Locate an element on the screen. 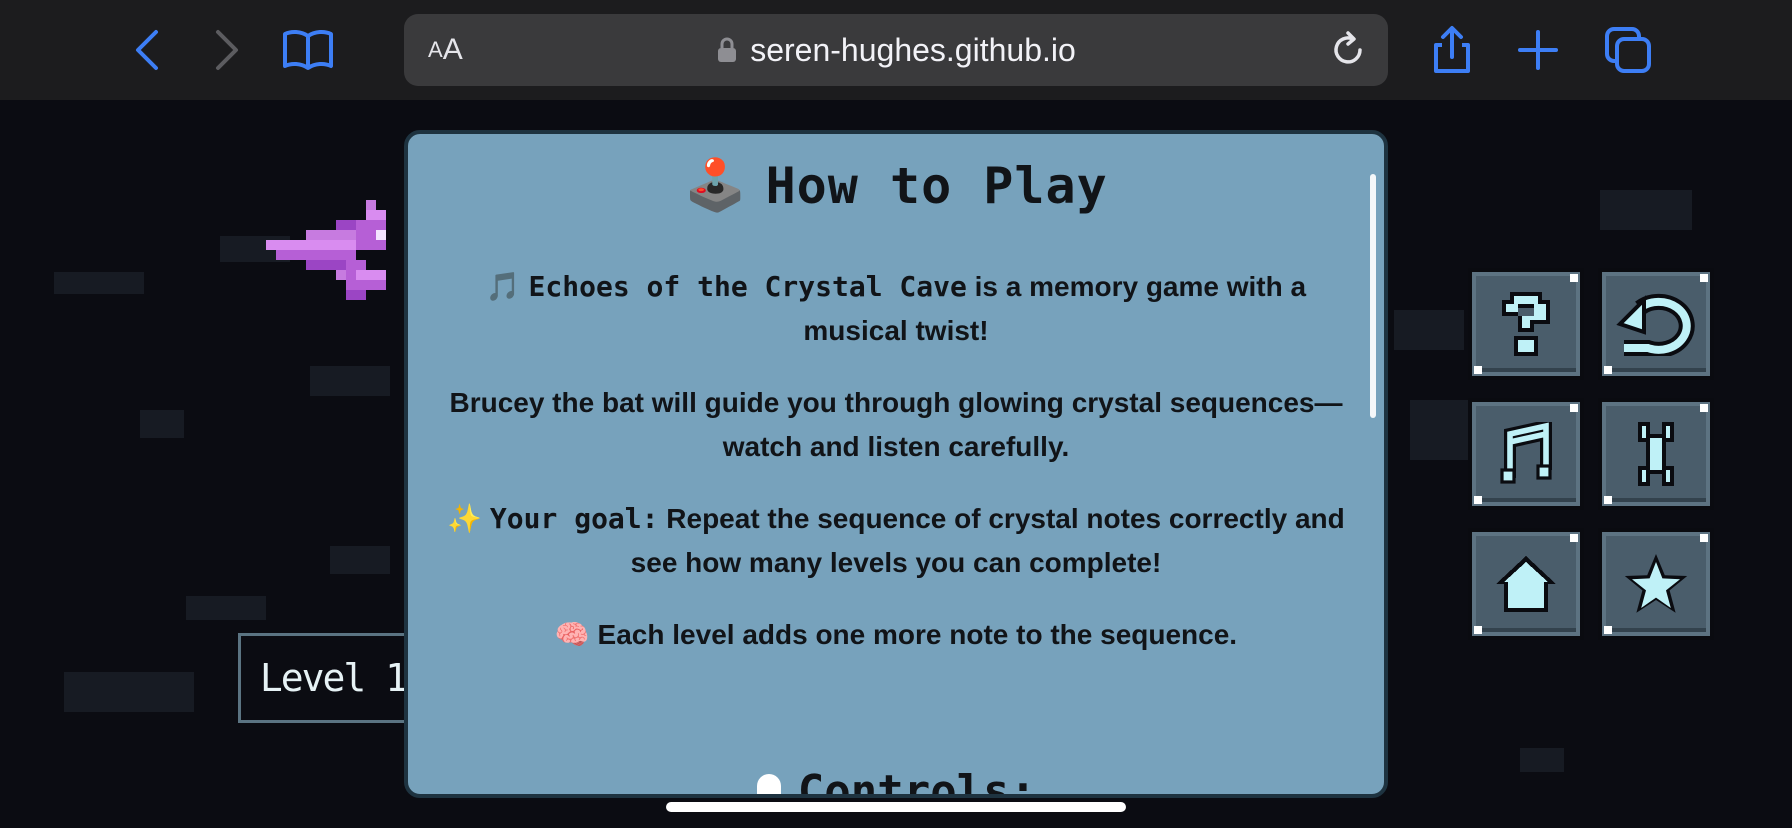  sparkles-emoji: ✨ is located at coordinates (465, 518).